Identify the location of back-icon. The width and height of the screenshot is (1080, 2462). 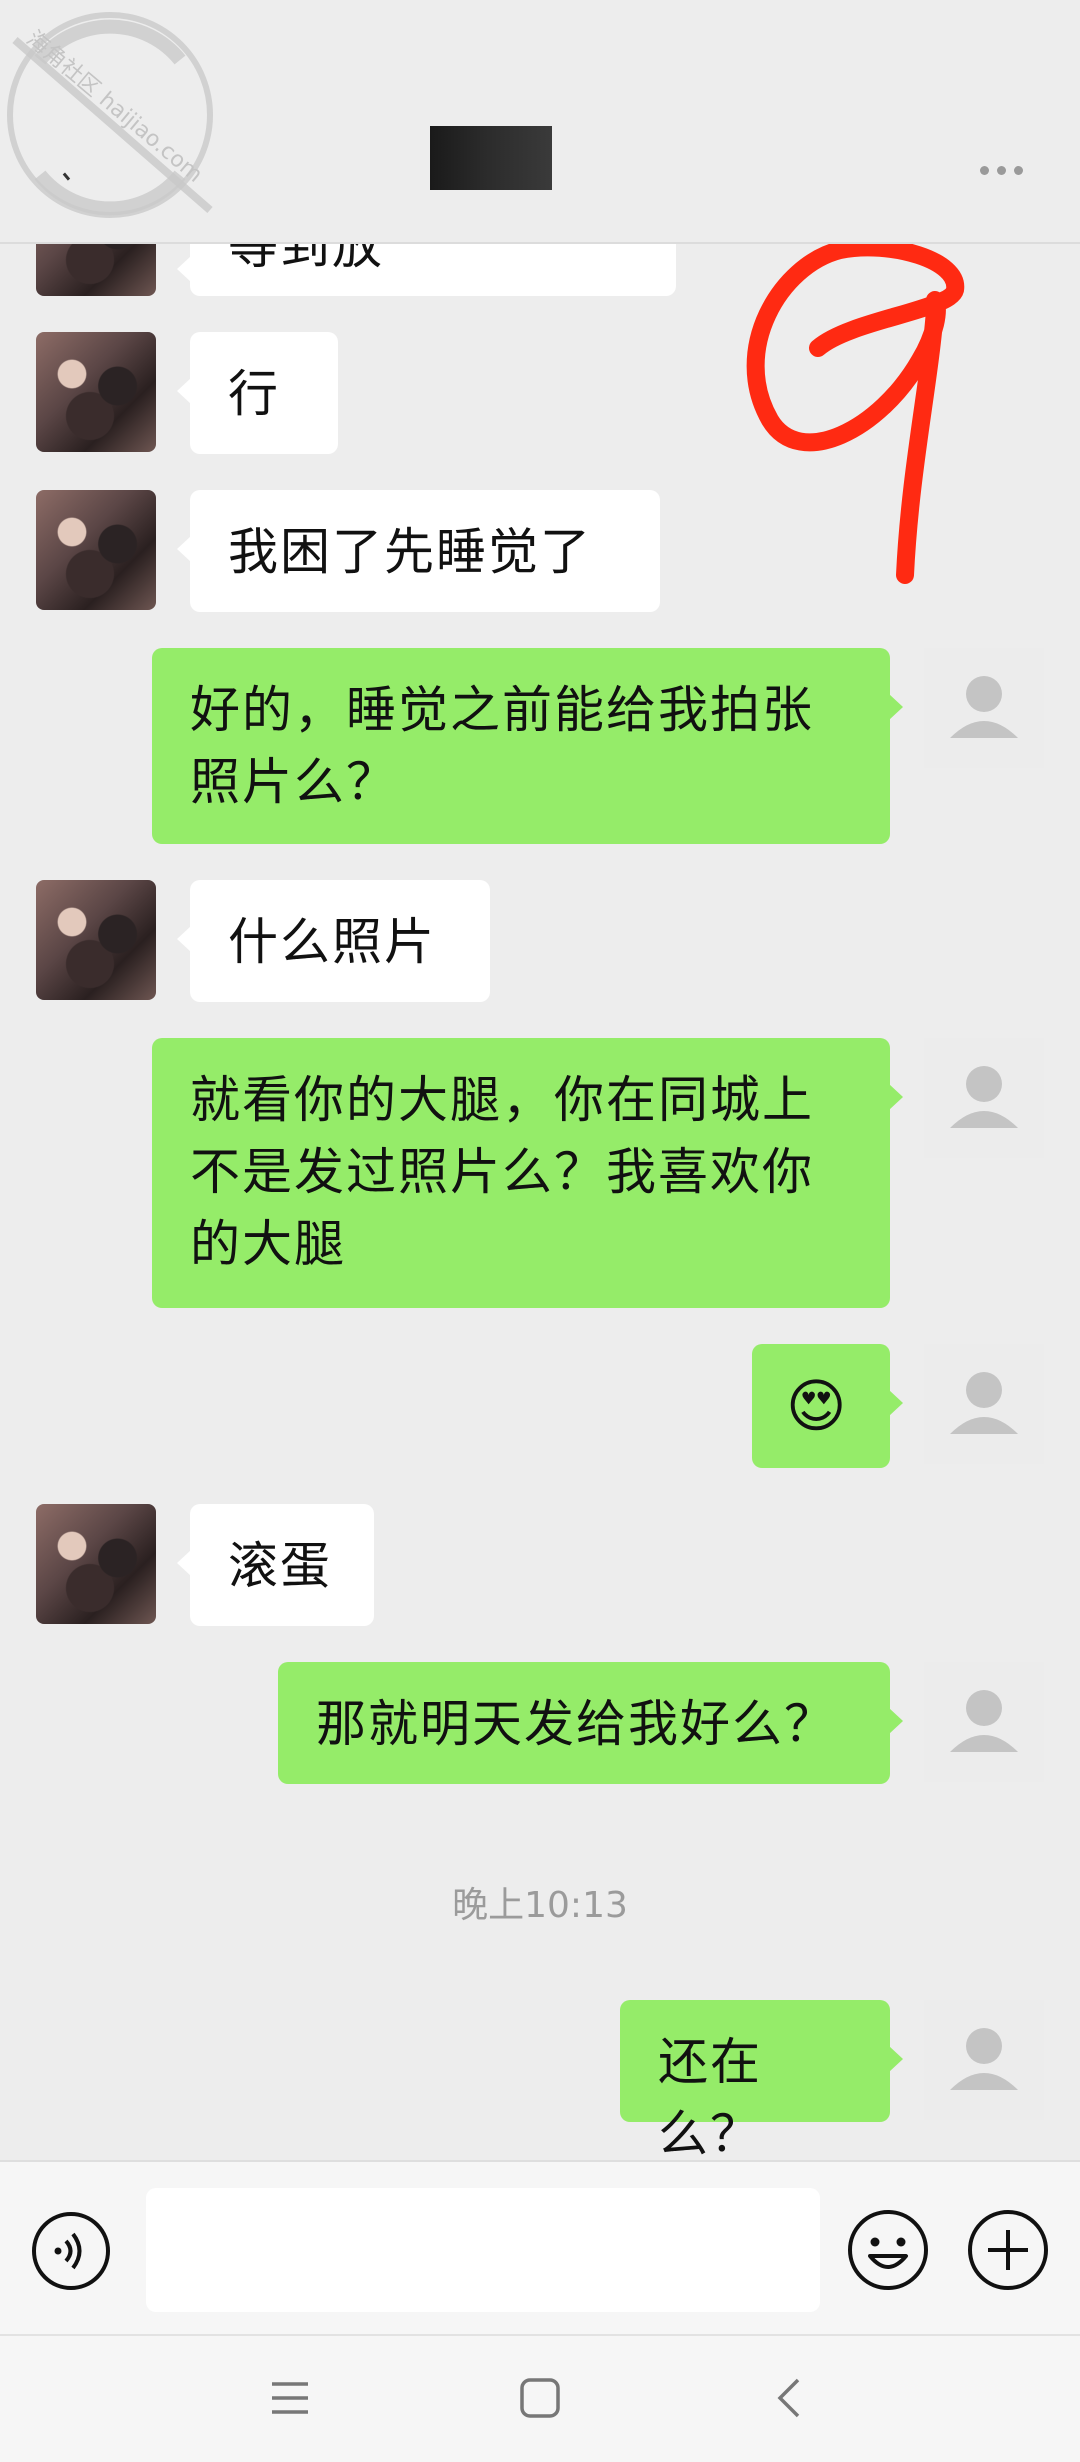
(789, 2400).